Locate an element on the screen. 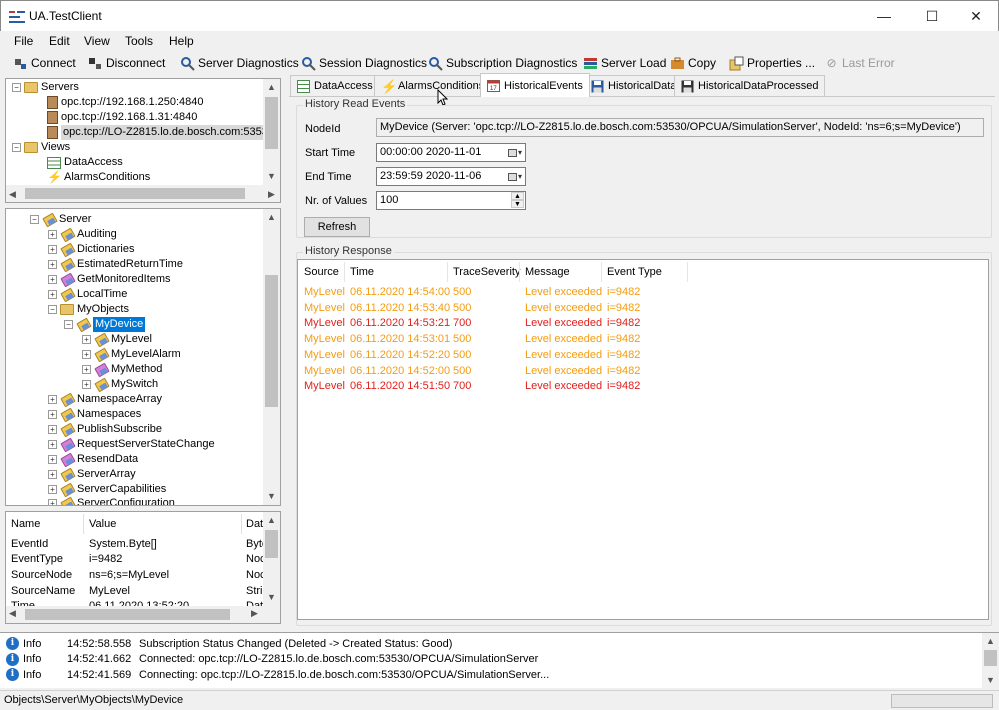 Image resolution: width=999 pixels, height=710 pixels. tree-node: + GetMonitoredItems is located at coordinates (109, 279).